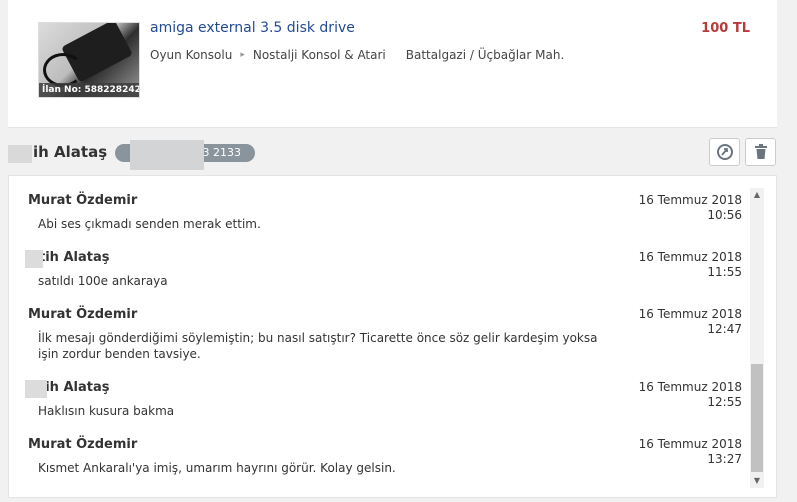  What do you see at coordinates (757, 418) in the screenshot?
I see `scroll-thumb` at bounding box center [757, 418].